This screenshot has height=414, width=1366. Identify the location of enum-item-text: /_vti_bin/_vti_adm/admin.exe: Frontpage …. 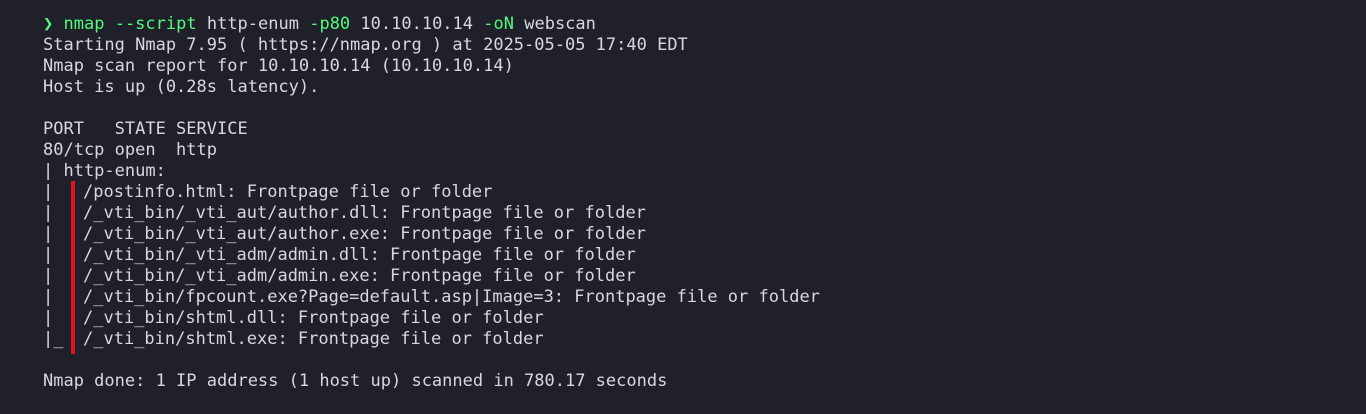
(359, 276).